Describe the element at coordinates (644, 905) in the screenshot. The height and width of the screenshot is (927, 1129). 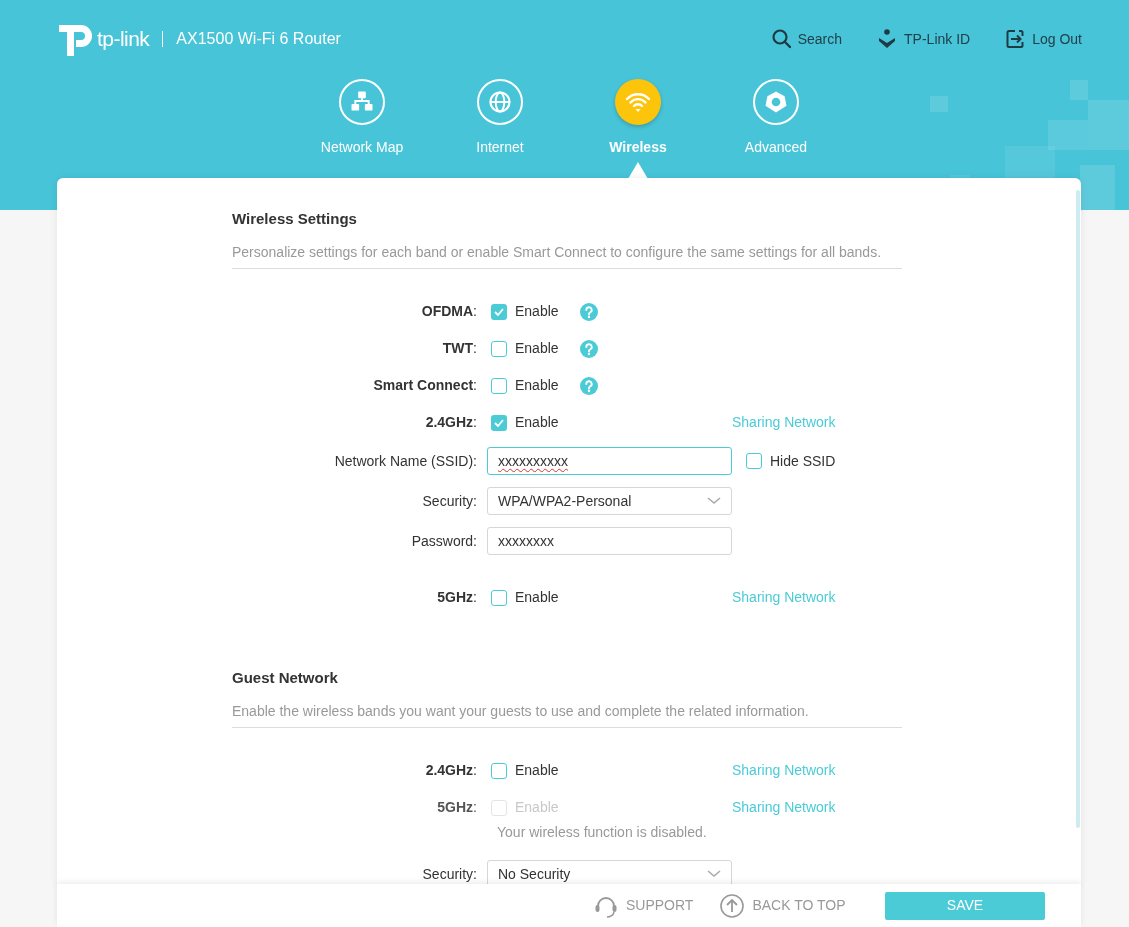
I see `support-link: SUPPORT` at that location.